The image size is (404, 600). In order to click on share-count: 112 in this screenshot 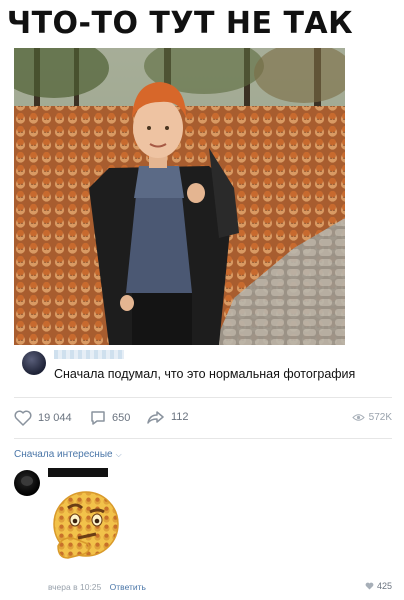, I will do `click(180, 417)`.